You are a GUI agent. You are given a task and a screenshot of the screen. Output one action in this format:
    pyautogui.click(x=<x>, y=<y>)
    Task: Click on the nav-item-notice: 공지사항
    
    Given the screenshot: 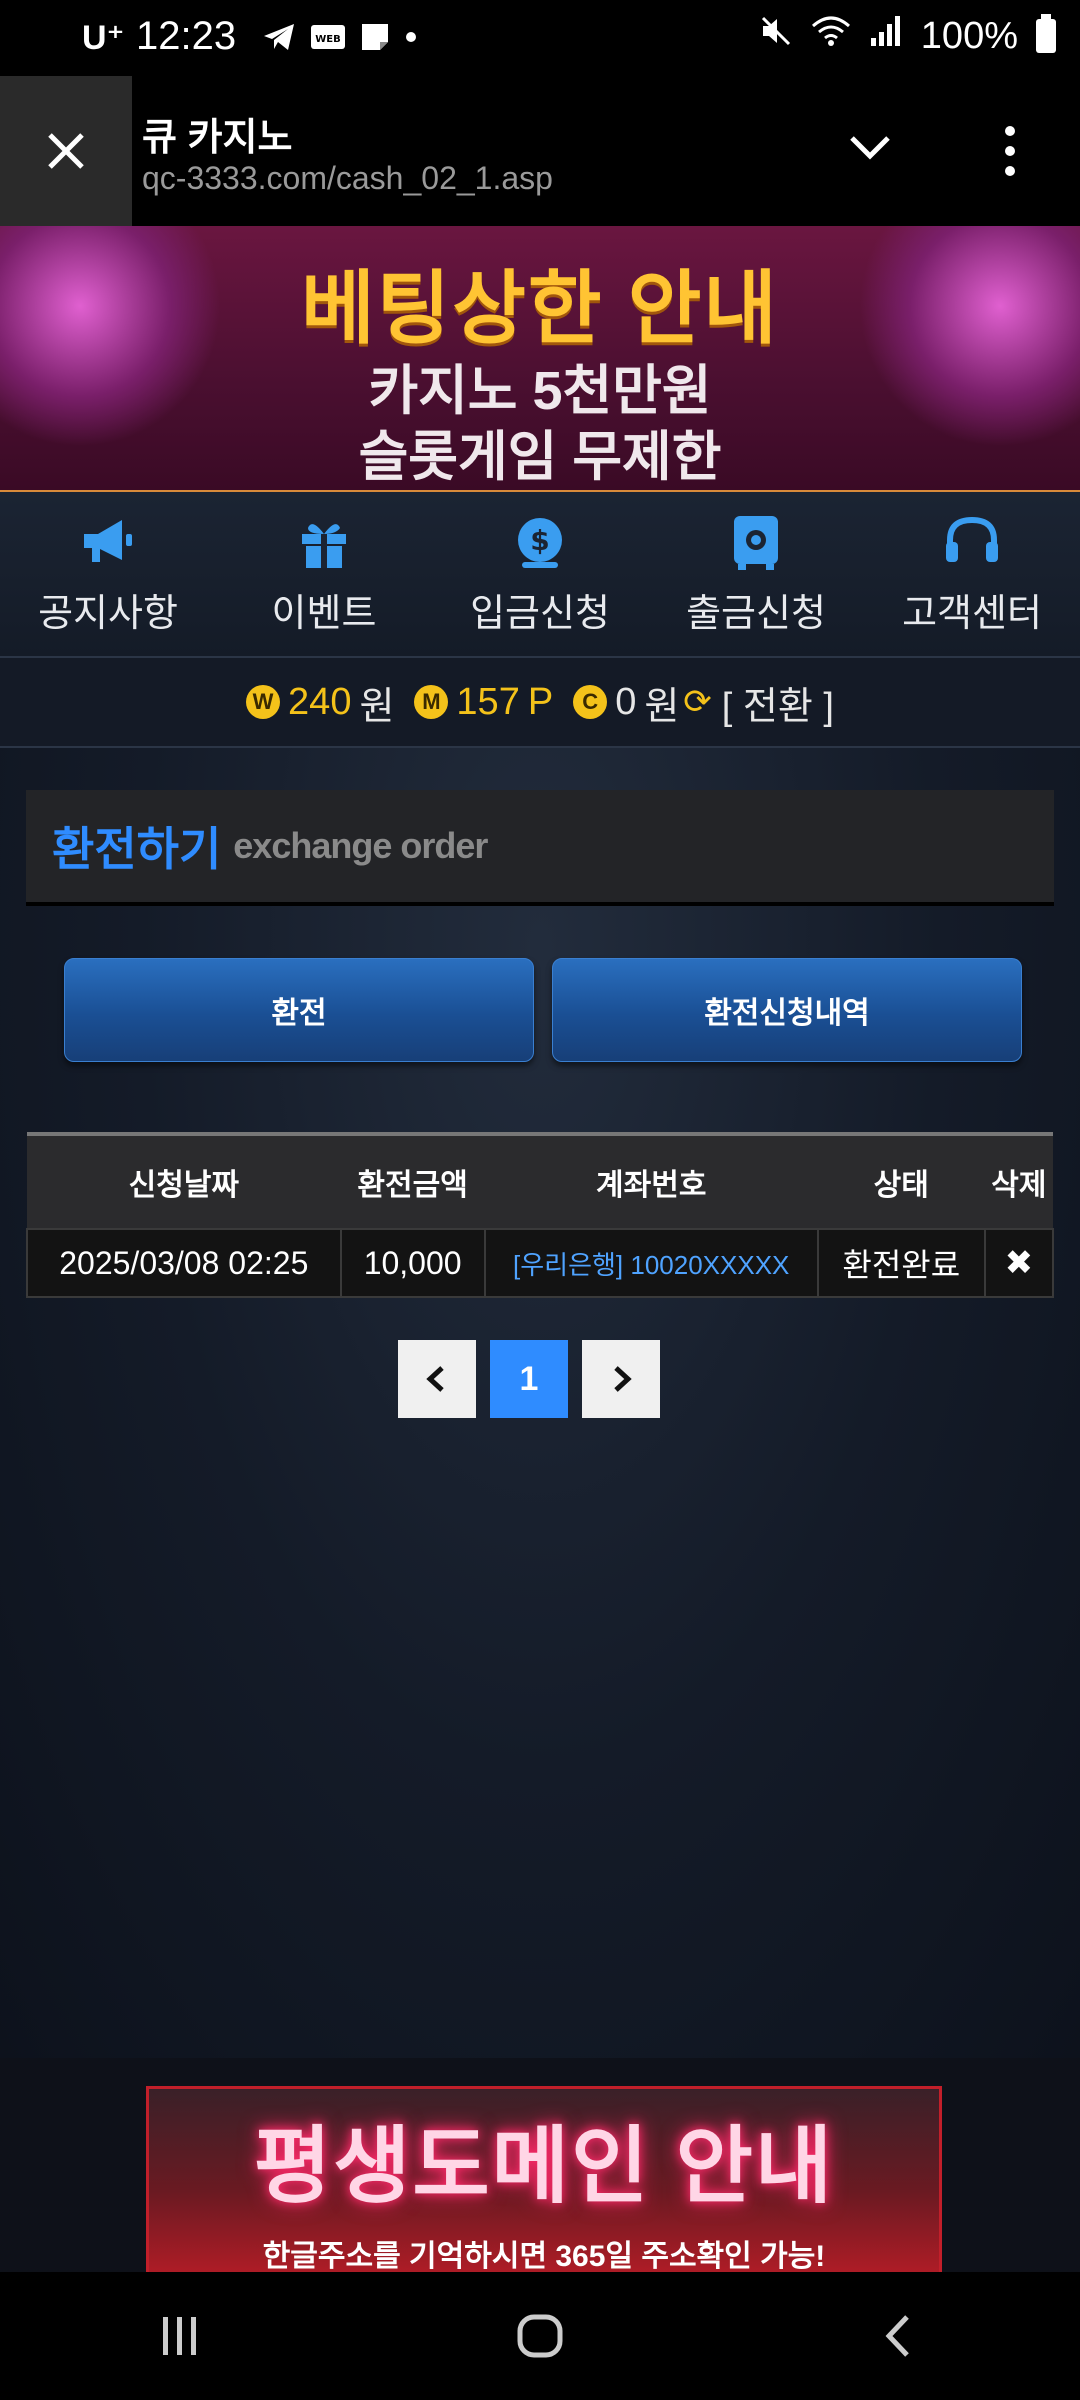 What is the action you would take?
    pyautogui.click(x=108, y=574)
    